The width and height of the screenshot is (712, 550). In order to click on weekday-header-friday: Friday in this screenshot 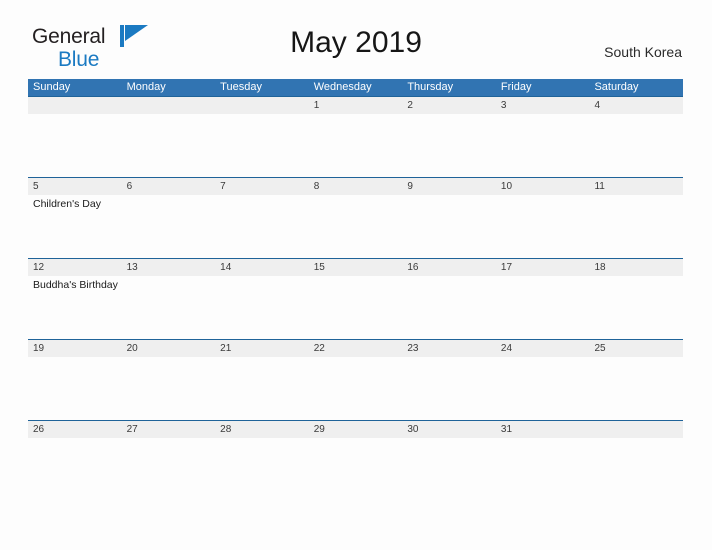, I will do `click(516, 87)`.